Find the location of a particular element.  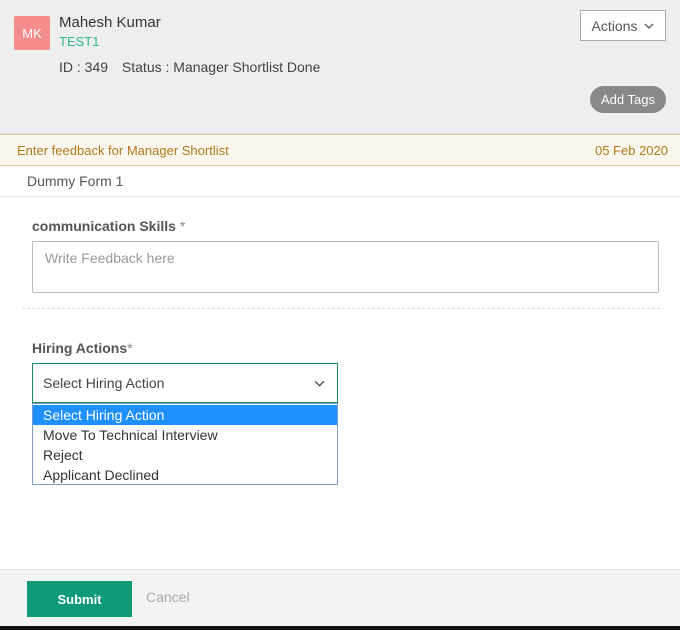

bottom-edge is located at coordinates (340, 628).